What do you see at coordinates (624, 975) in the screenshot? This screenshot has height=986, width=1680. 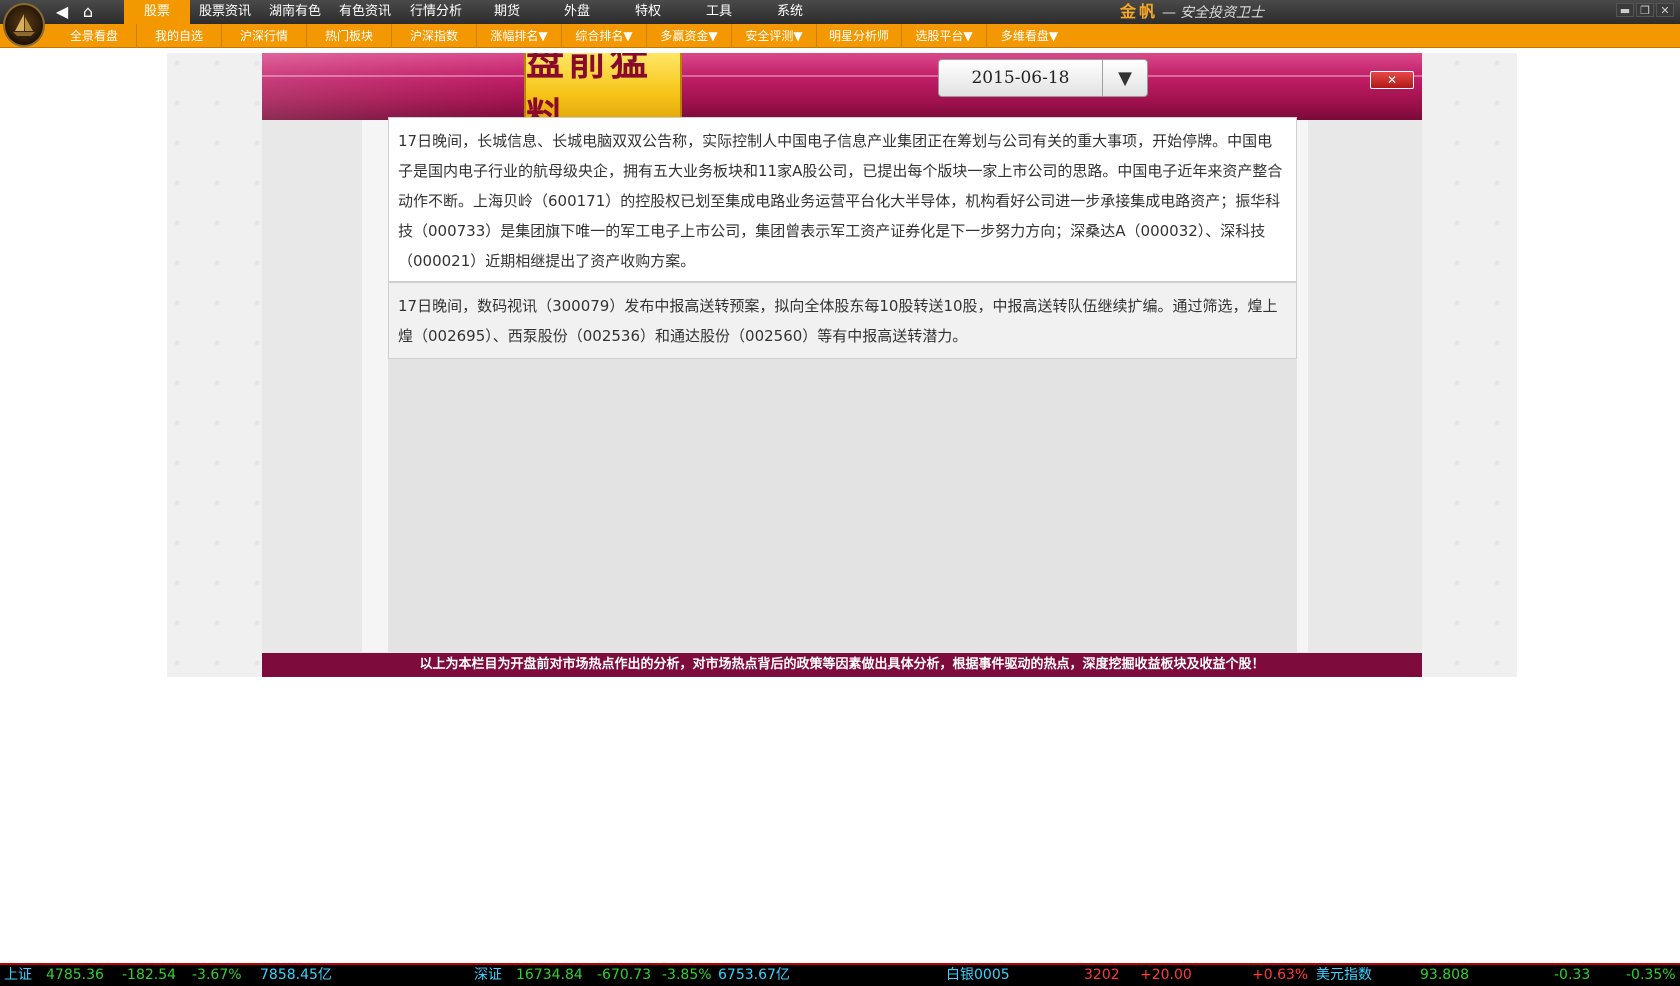 I see `ticker-sz-change: -670.73` at bounding box center [624, 975].